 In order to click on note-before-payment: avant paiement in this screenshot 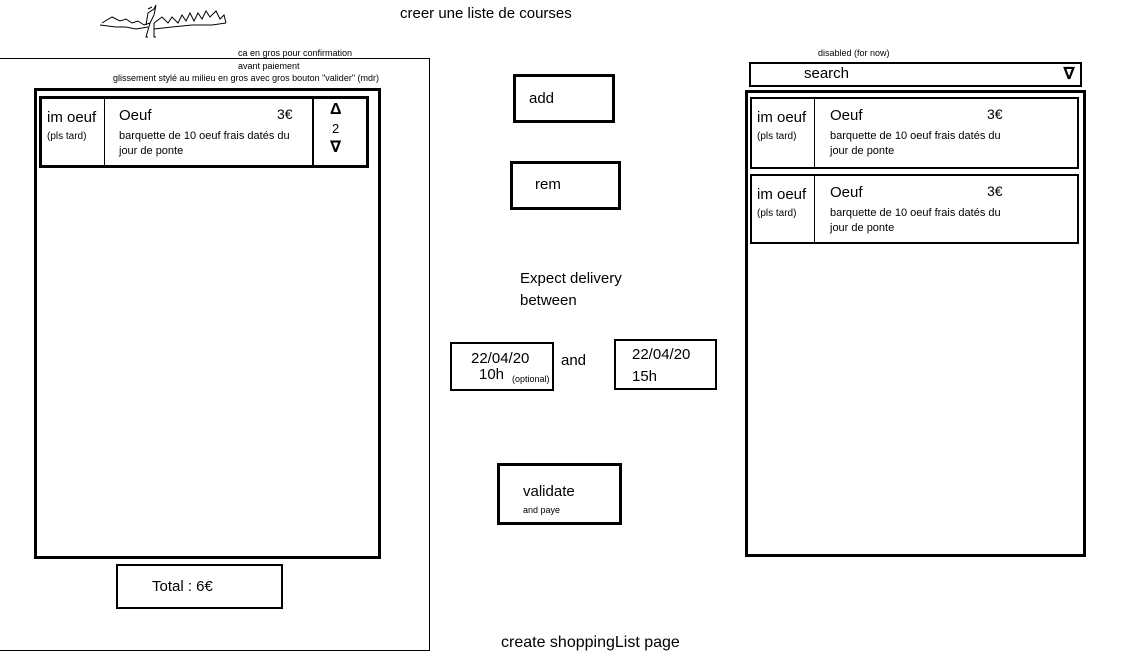, I will do `click(269, 66)`.